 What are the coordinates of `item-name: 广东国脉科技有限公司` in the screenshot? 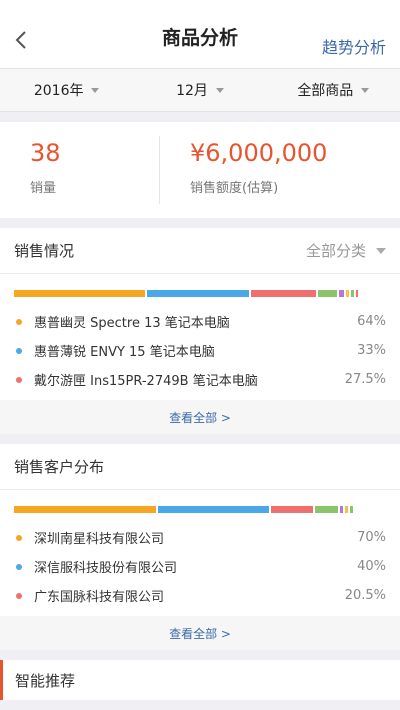 It's located at (99, 597).